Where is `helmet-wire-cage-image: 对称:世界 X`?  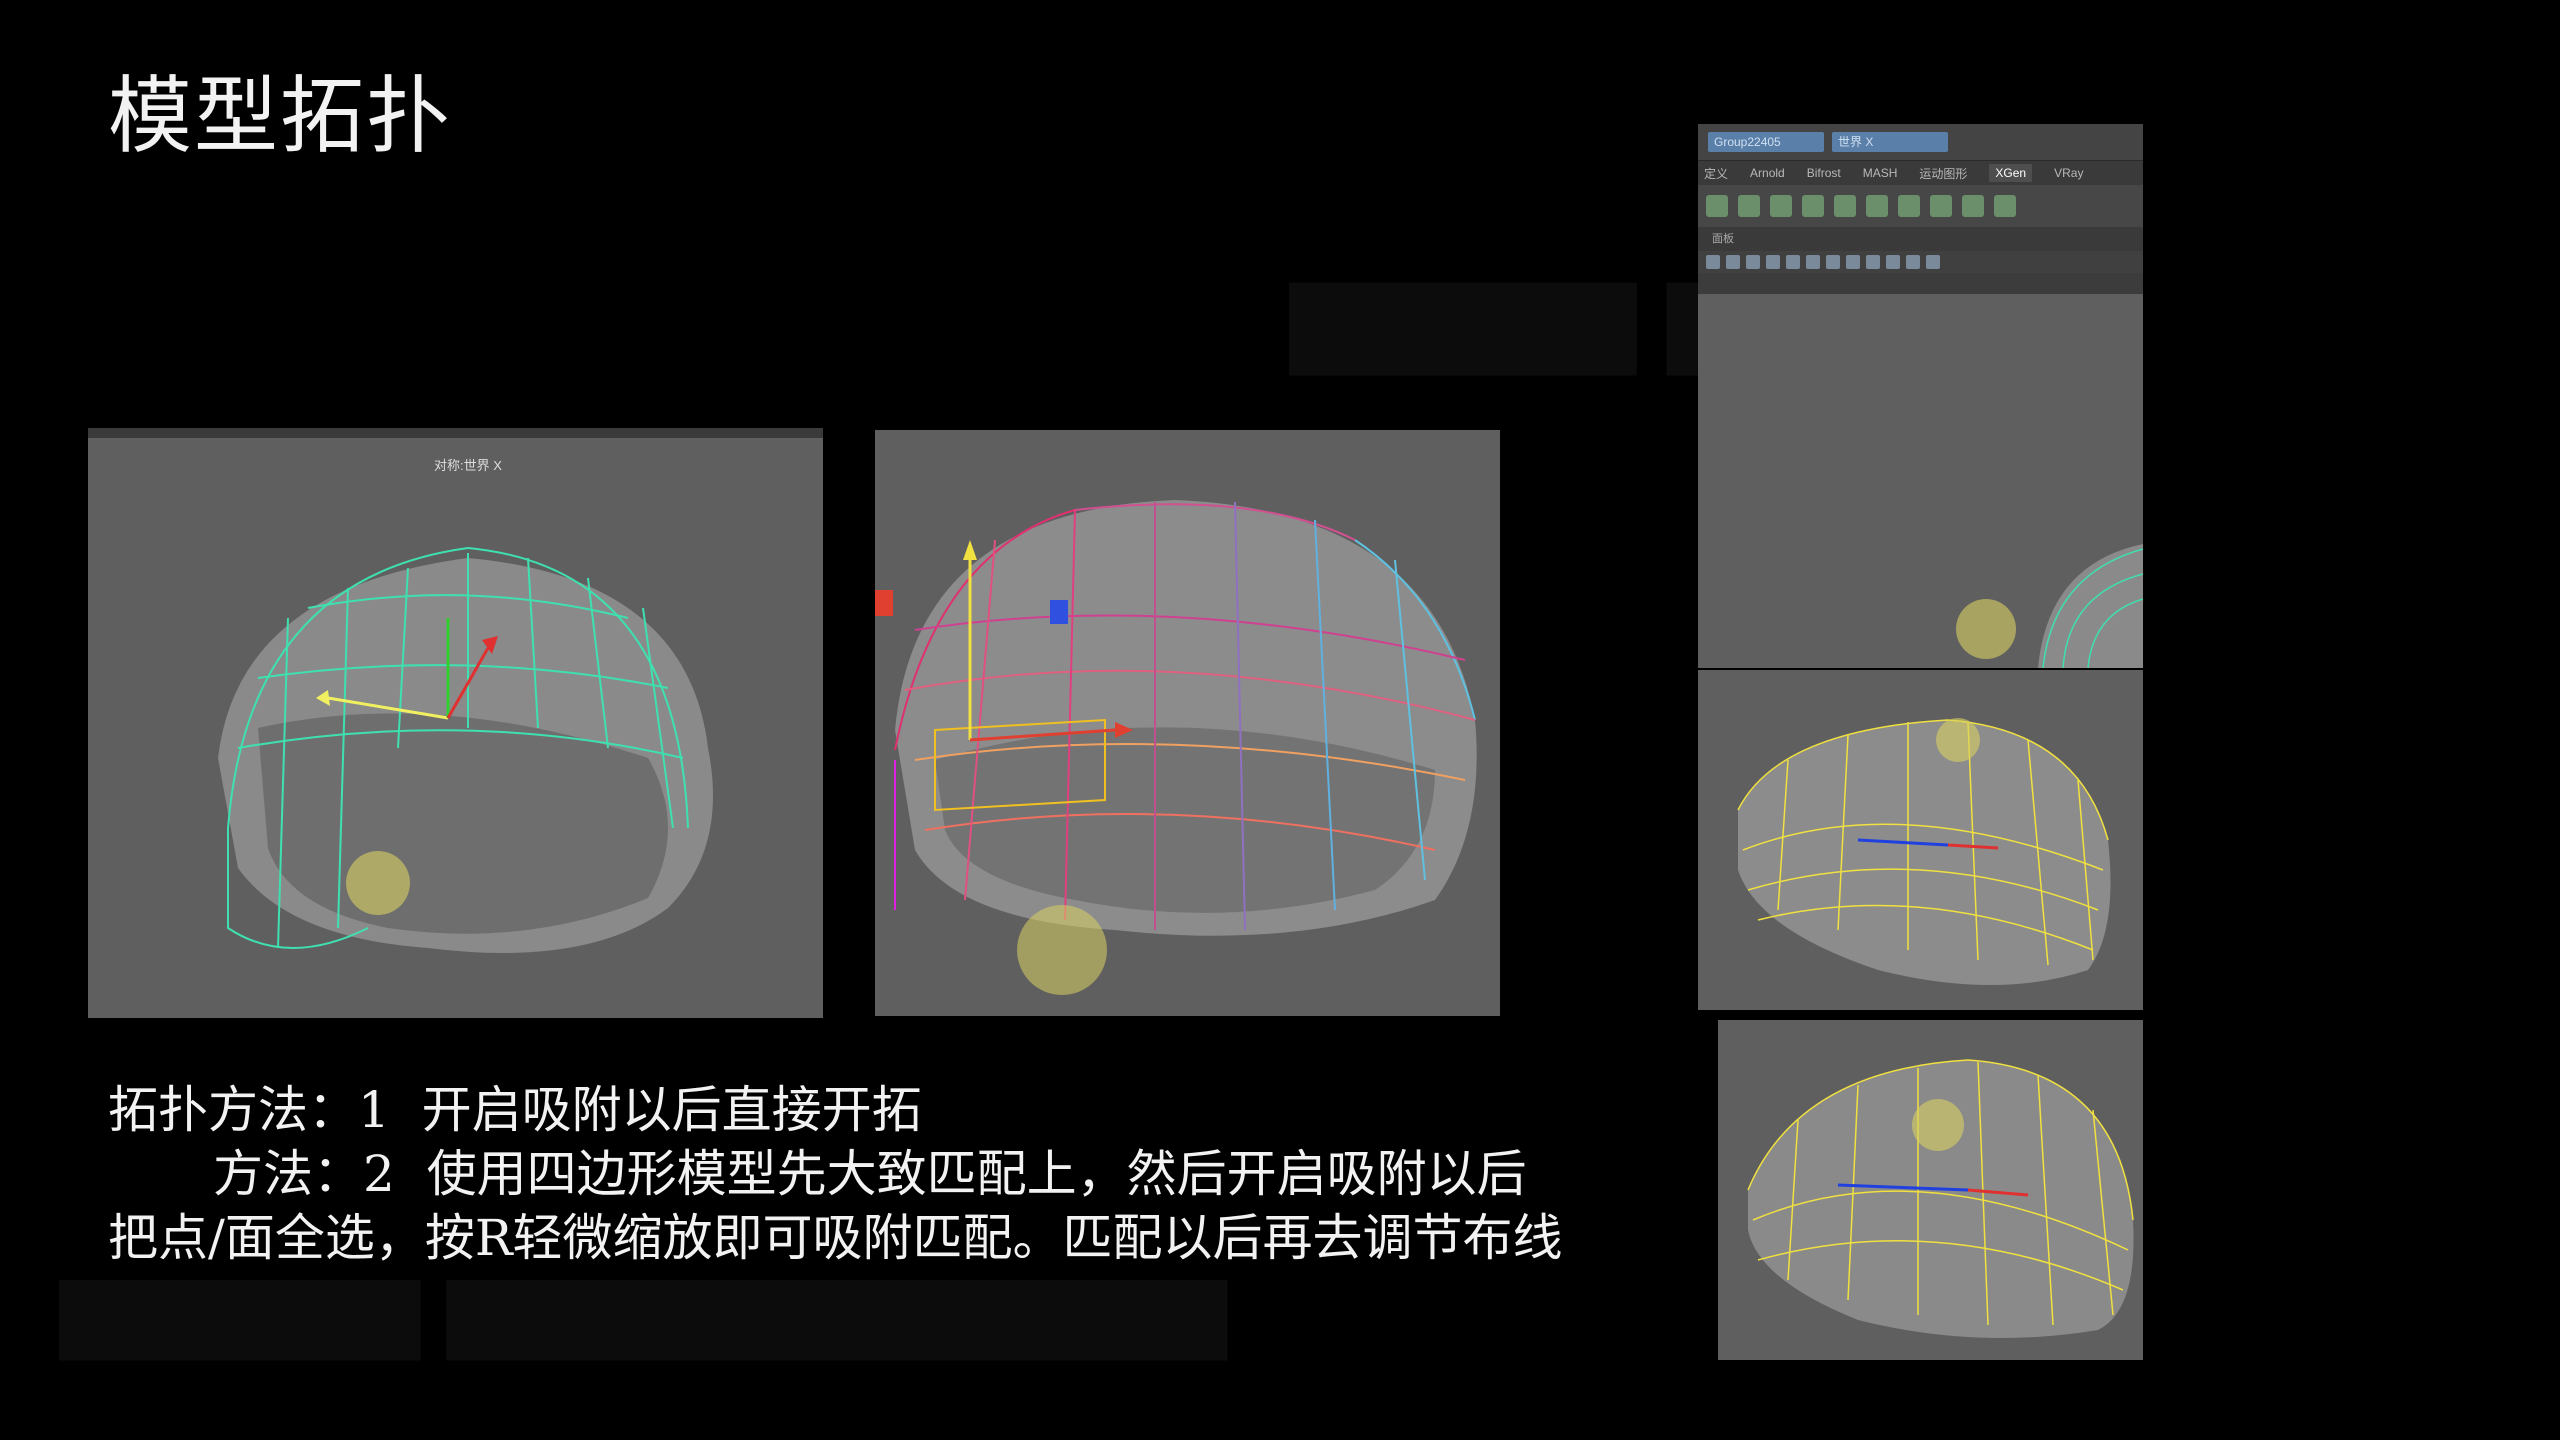 helmet-wire-cage-image: 对称:世界 X is located at coordinates (455, 690).